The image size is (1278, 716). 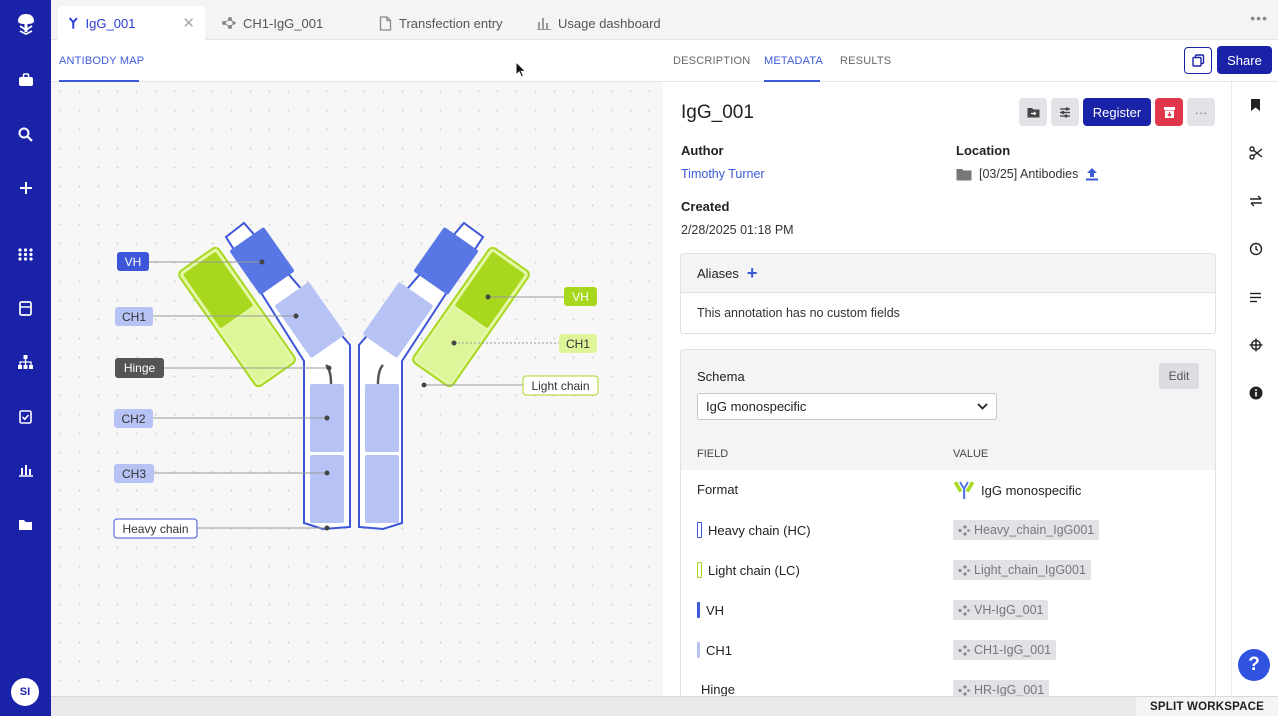 What do you see at coordinates (560, 385) in the screenshot?
I see `label-light-chain: Light chain` at bounding box center [560, 385].